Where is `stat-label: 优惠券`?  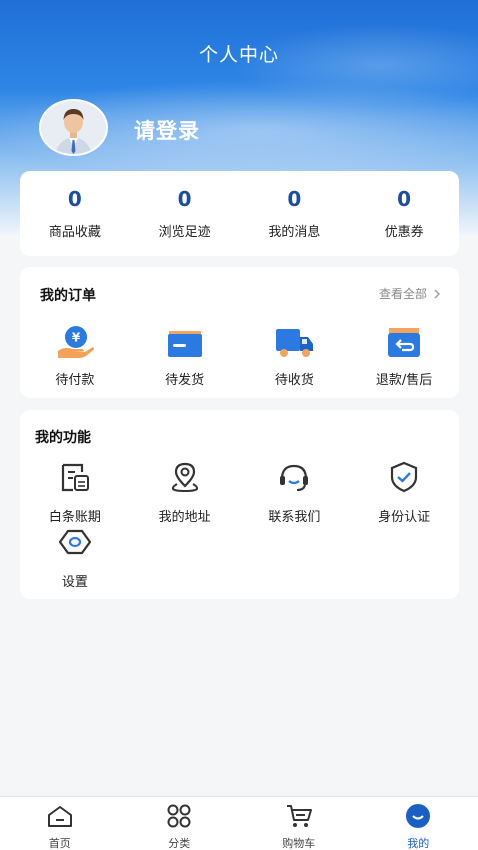 stat-label: 优惠券 is located at coordinates (404, 232).